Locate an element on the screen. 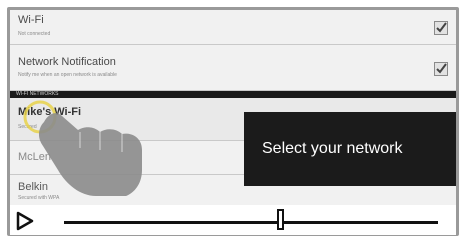 This screenshot has width=466, height=243. seek-bar is located at coordinates (251, 222).